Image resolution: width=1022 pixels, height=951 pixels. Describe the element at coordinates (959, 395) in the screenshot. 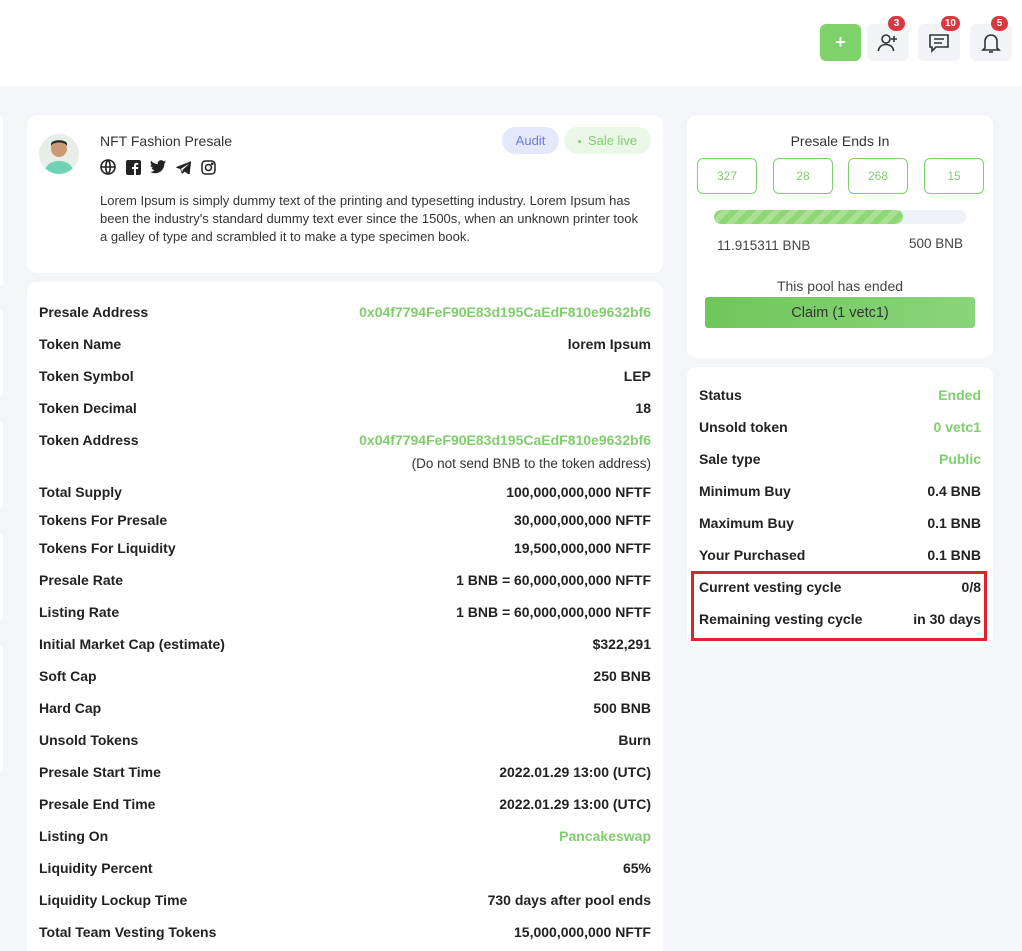

I see `status-value: Ended` at that location.